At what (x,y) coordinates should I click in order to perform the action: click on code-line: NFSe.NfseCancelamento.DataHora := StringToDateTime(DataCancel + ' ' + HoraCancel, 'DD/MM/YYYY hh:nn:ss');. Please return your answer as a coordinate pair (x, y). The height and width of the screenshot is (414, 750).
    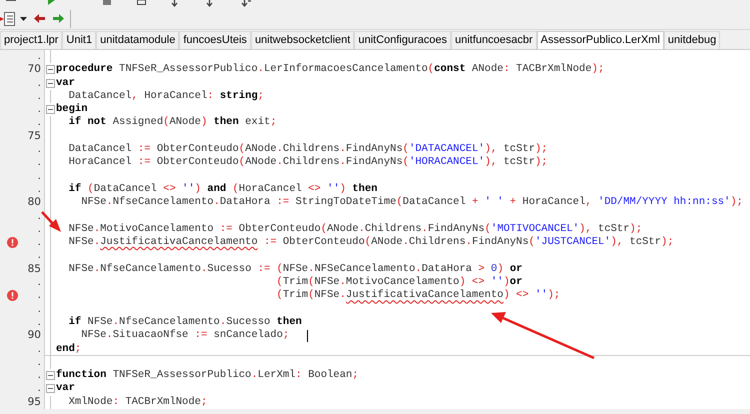
    Looking at the image, I should click on (411, 203).